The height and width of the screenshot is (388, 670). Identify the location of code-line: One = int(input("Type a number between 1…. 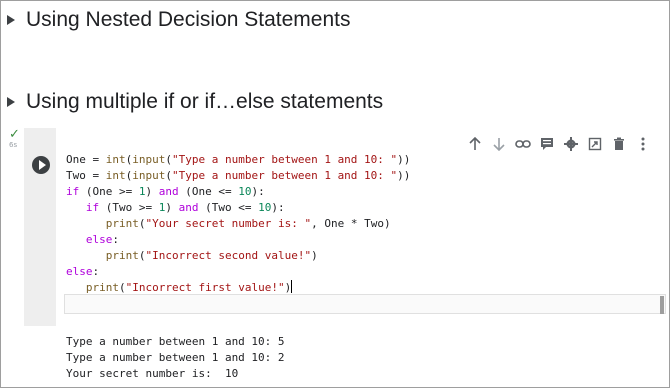
(238, 159).